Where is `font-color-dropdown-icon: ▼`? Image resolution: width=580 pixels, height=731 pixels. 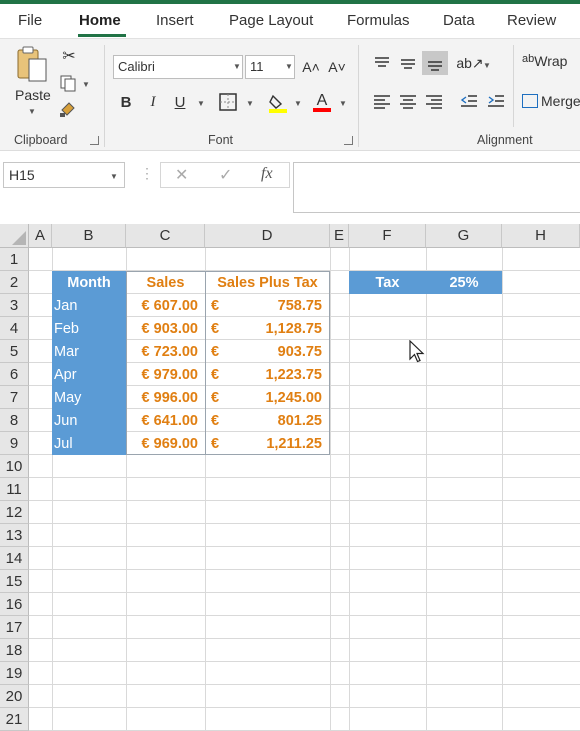 font-color-dropdown-icon: ▼ is located at coordinates (343, 103).